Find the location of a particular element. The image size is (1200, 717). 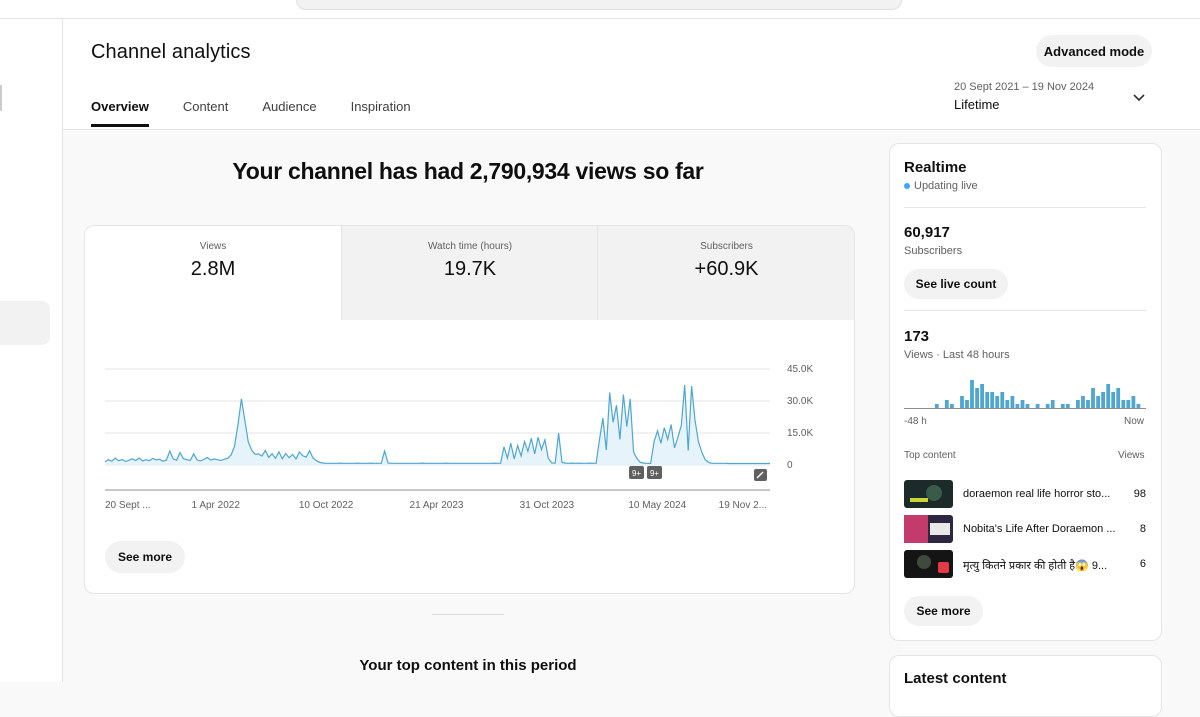

search-bar is located at coordinates (599, 5).